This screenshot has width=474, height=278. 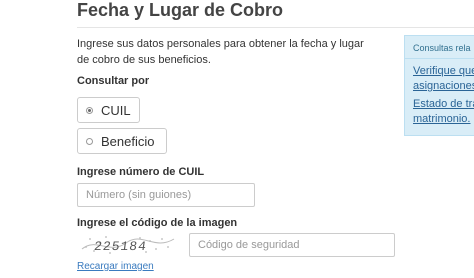 I want to click on cuil-field-label: Ingrese número de CUIL, so click(x=141, y=172).